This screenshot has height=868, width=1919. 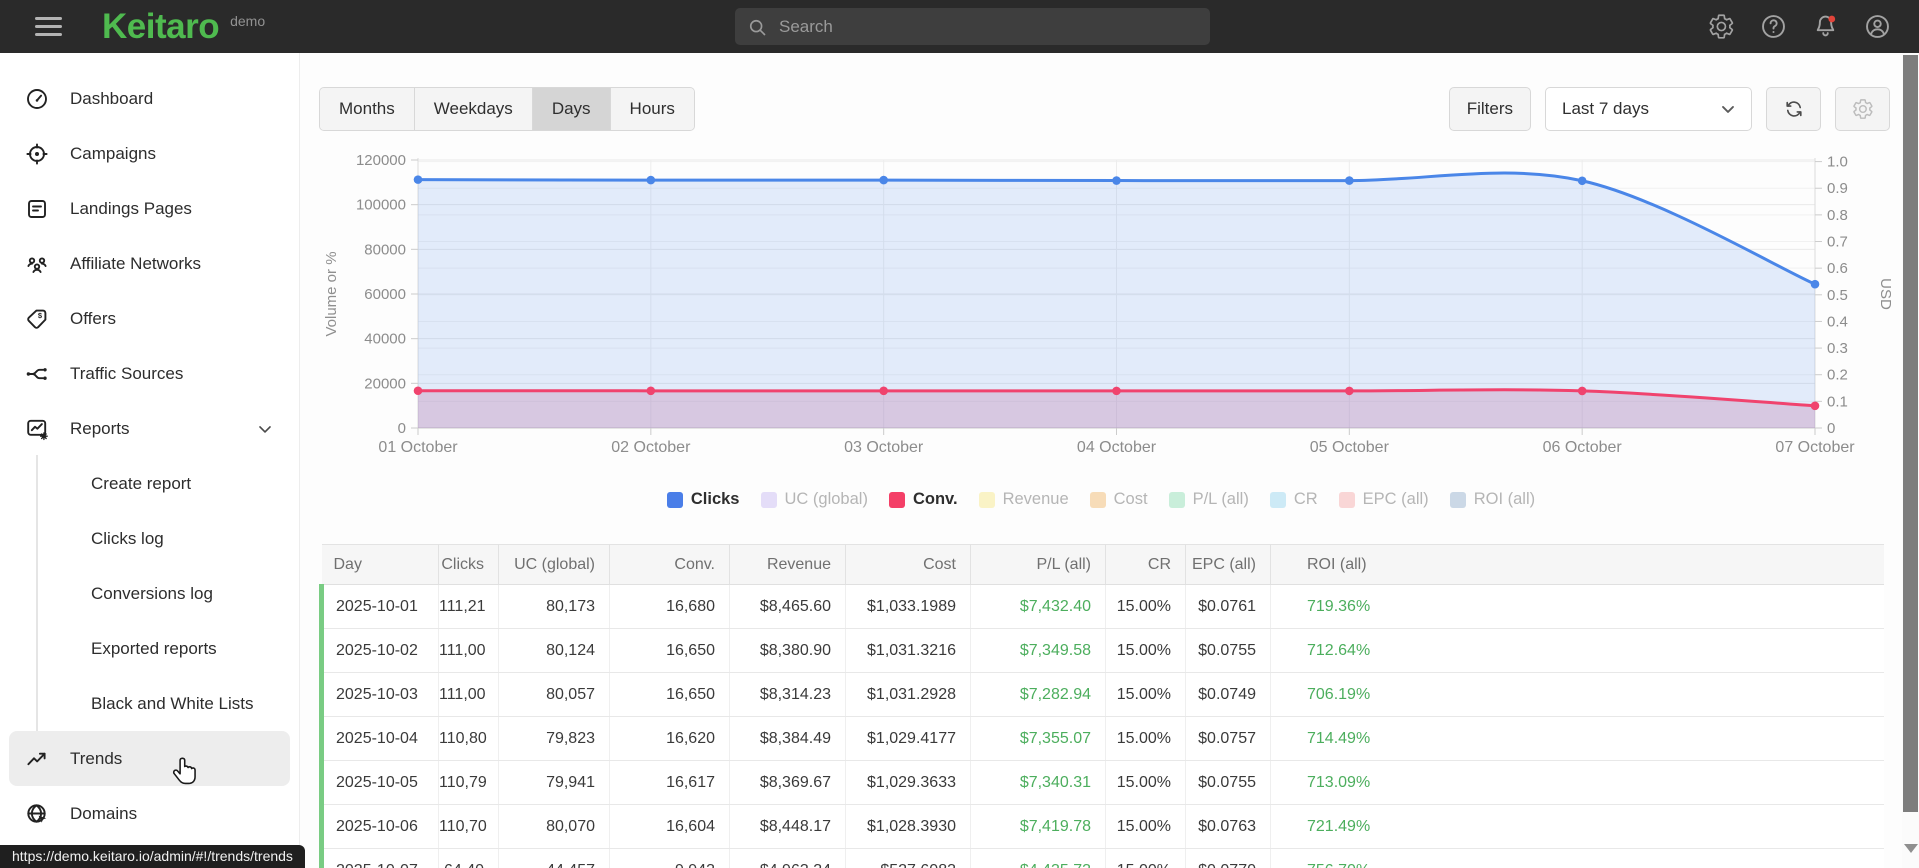 What do you see at coordinates (908, 564) in the screenshot?
I see `column-header-cost: Cost` at bounding box center [908, 564].